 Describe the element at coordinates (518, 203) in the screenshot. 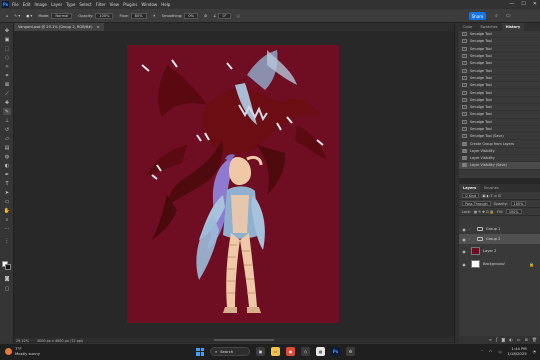

I see `layer-opacity-input: 100%` at that location.